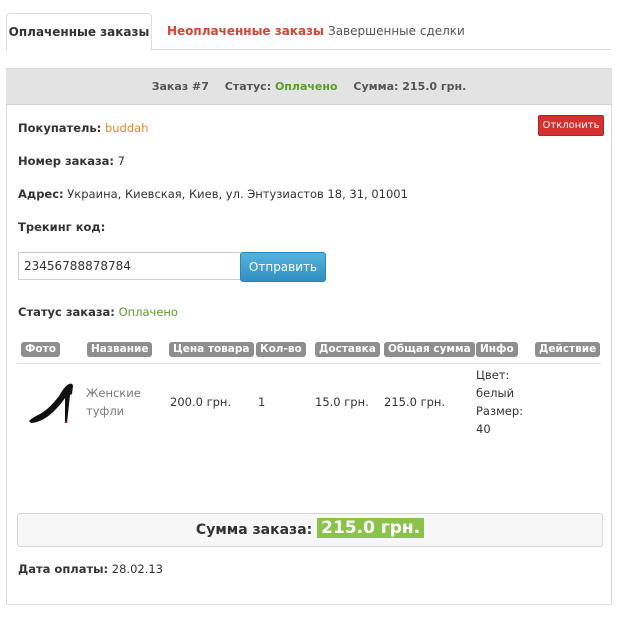 This screenshot has height=623, width=620. What do you see at coordinates (245, 31) in the screenshot?
I see `tab-unpaid-orders: Неоплаченные заказы` at bounding box center [245, 31].